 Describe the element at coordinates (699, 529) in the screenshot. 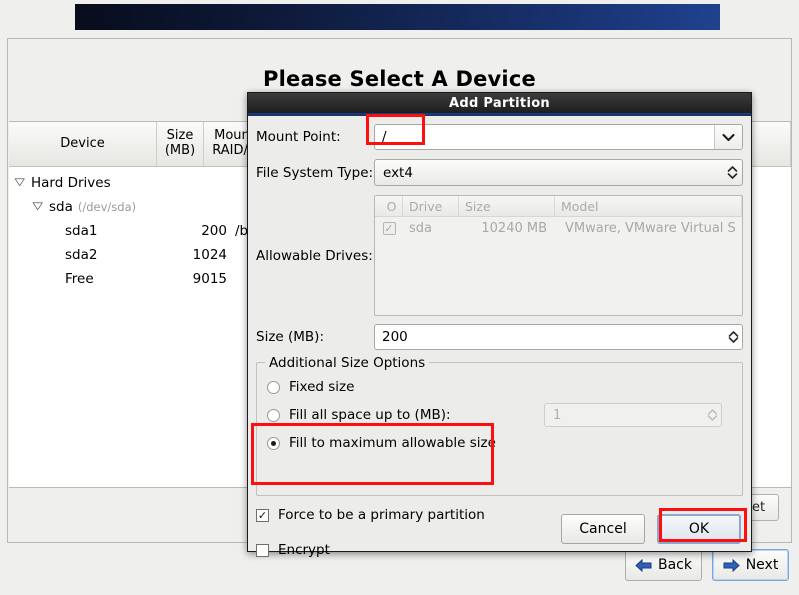

I see `ok-button: OK` at that location.